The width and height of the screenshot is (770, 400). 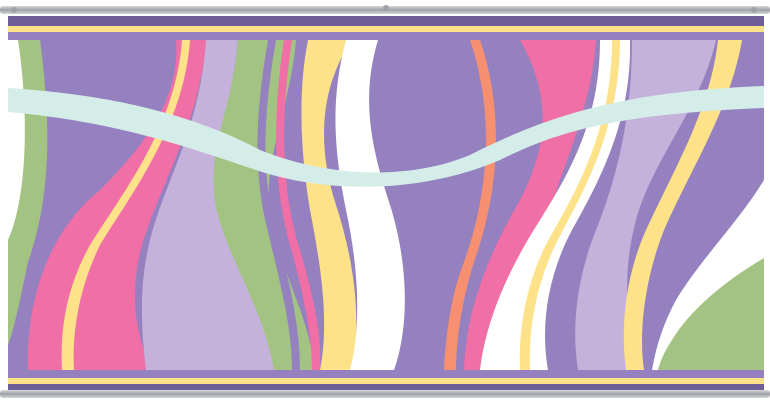 I want to click on bottom-yellow-band, so click(x=386, y=381).